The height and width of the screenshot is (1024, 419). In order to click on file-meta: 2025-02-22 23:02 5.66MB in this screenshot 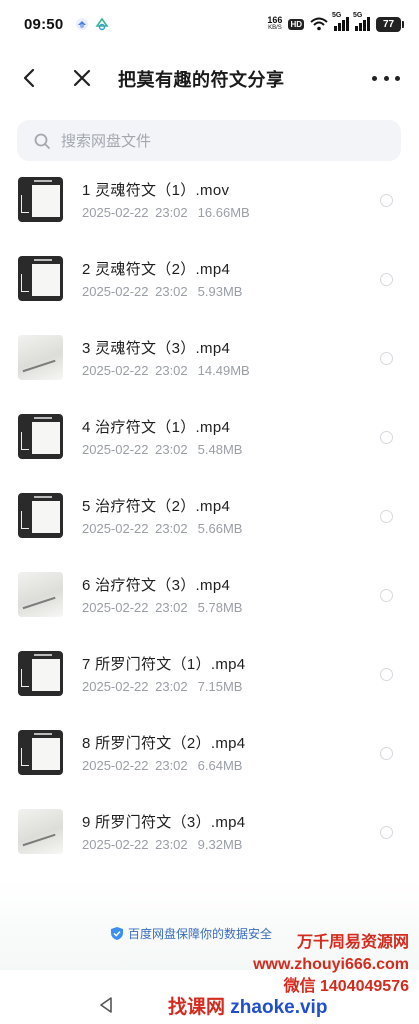, I will do `click(162, 528)`.